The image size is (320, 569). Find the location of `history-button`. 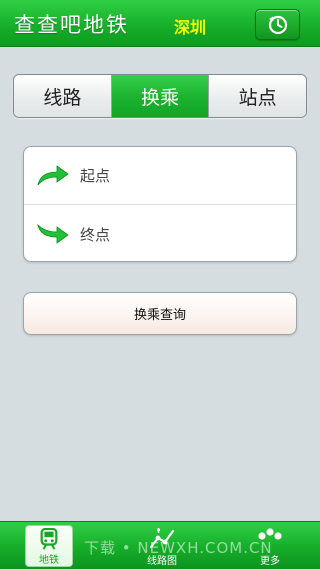

history-button is located at coordinates (277, 24).